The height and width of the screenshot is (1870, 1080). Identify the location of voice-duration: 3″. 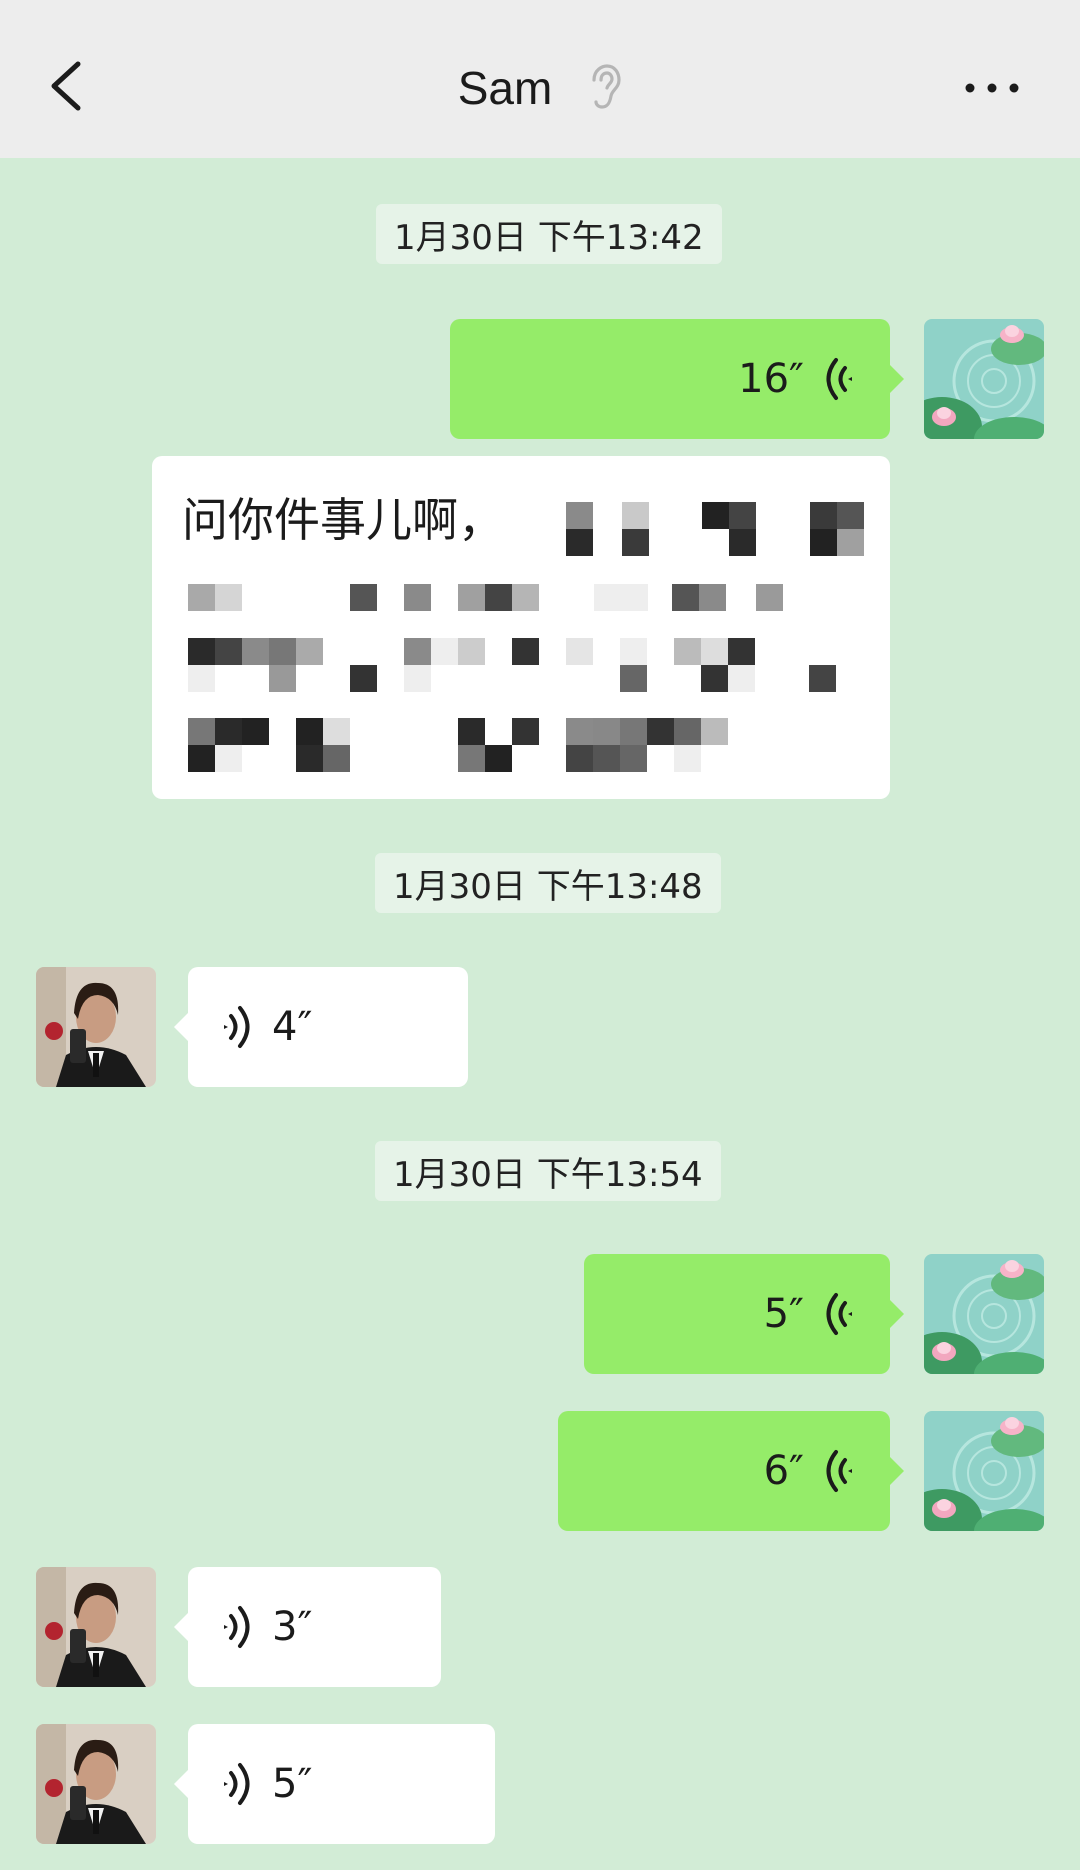
(292, 1627).